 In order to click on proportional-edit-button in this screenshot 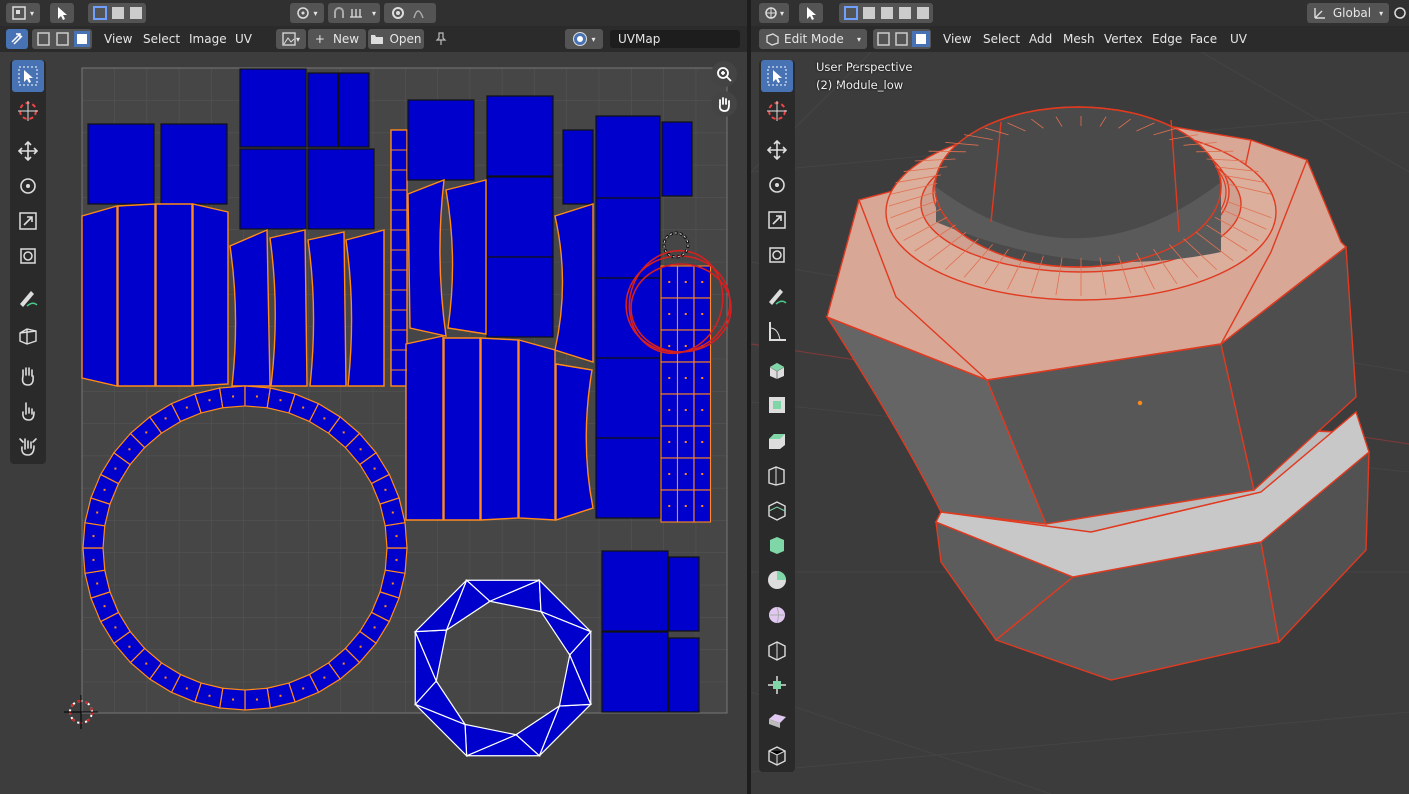, I will do `click(410, 13)`.